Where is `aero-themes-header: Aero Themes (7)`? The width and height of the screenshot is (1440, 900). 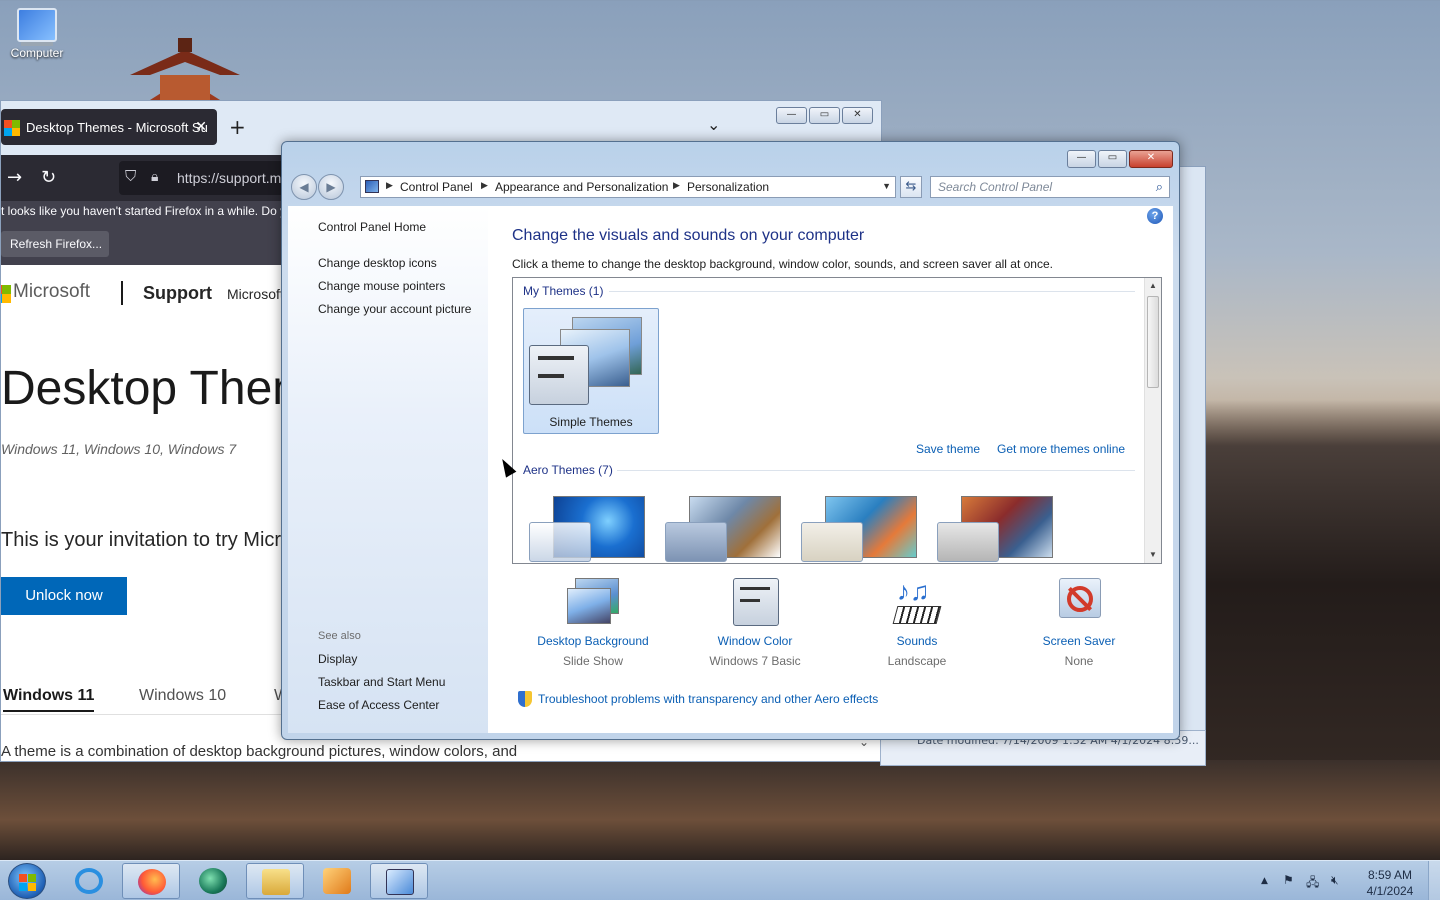 aero-themes-header: Aero Themes (7) is located at coordinates (568, 470).